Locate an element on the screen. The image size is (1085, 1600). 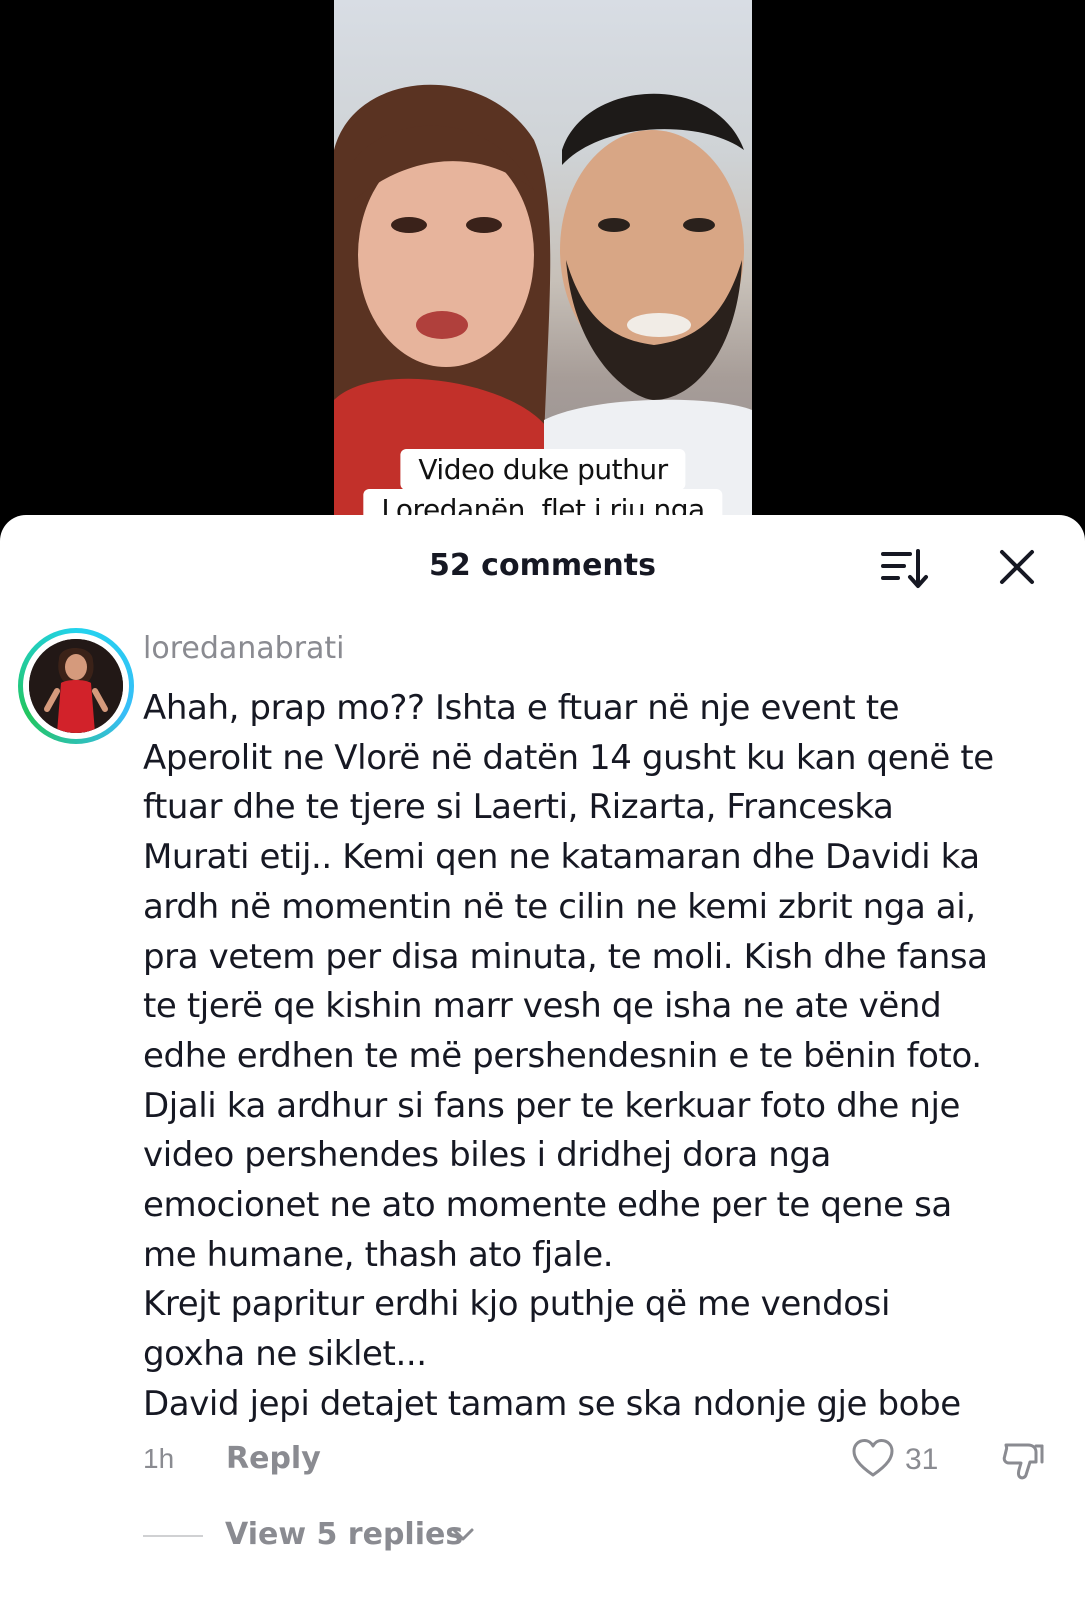
avatar-image is located at coordinates (76, 686).